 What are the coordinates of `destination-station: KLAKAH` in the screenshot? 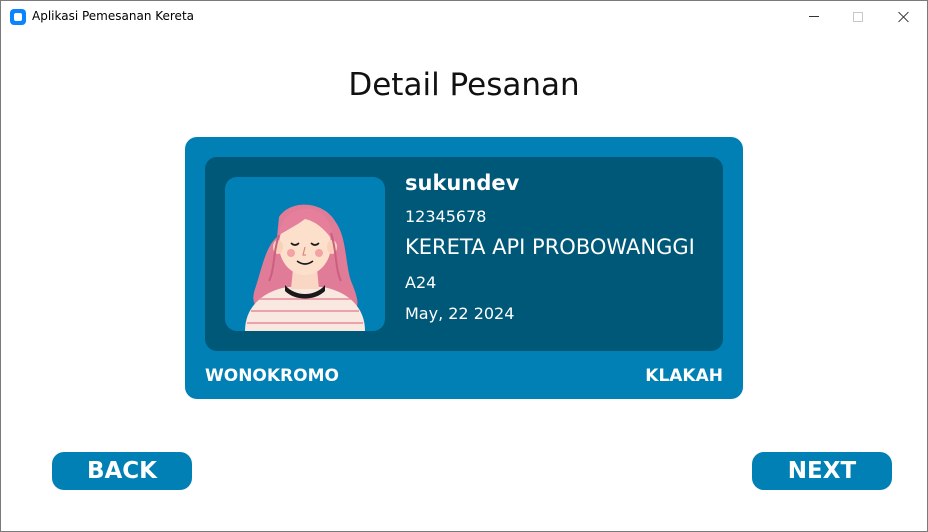 It's located at (684, 376).